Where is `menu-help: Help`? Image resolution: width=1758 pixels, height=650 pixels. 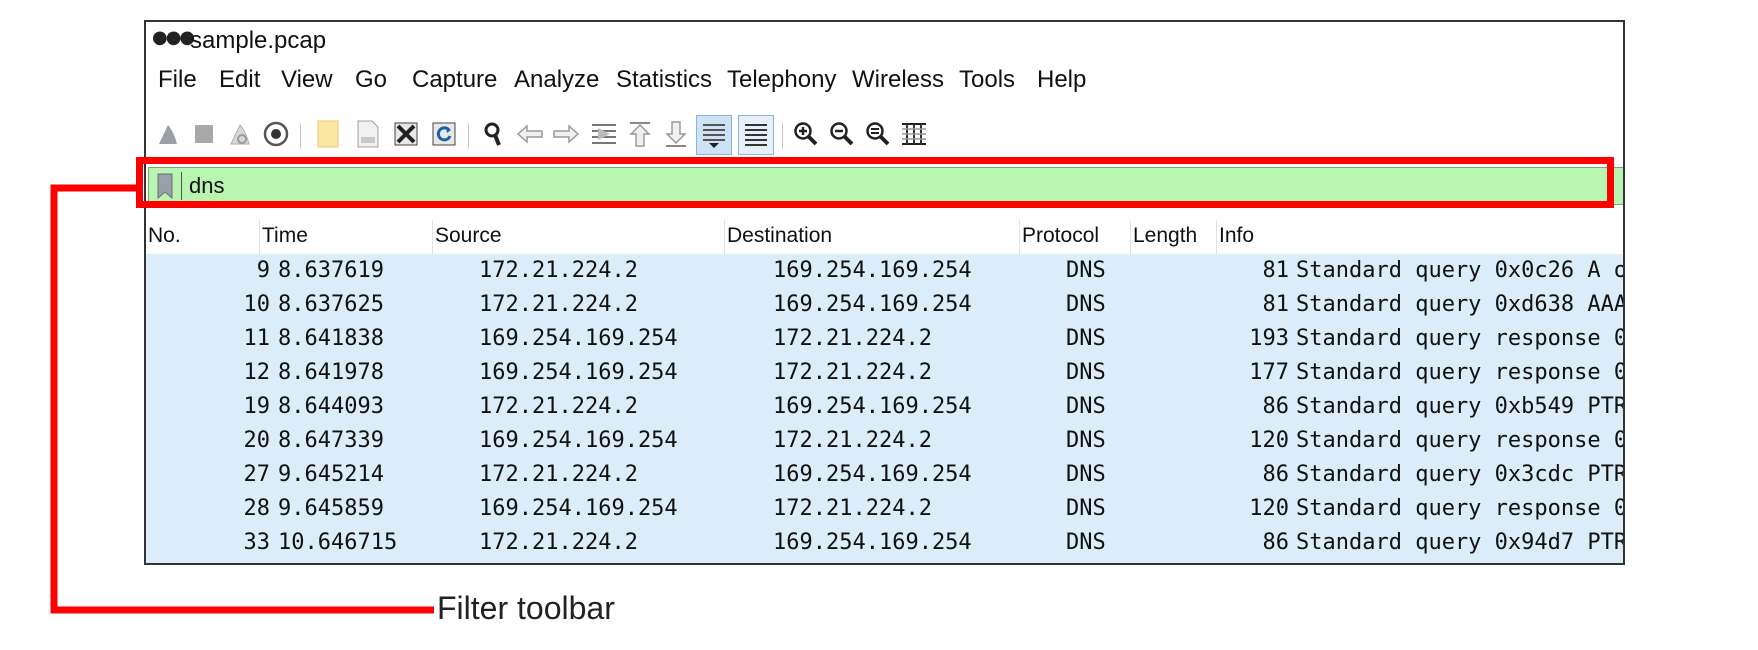
menu-help: Help is located at coordinates (1061, 80).